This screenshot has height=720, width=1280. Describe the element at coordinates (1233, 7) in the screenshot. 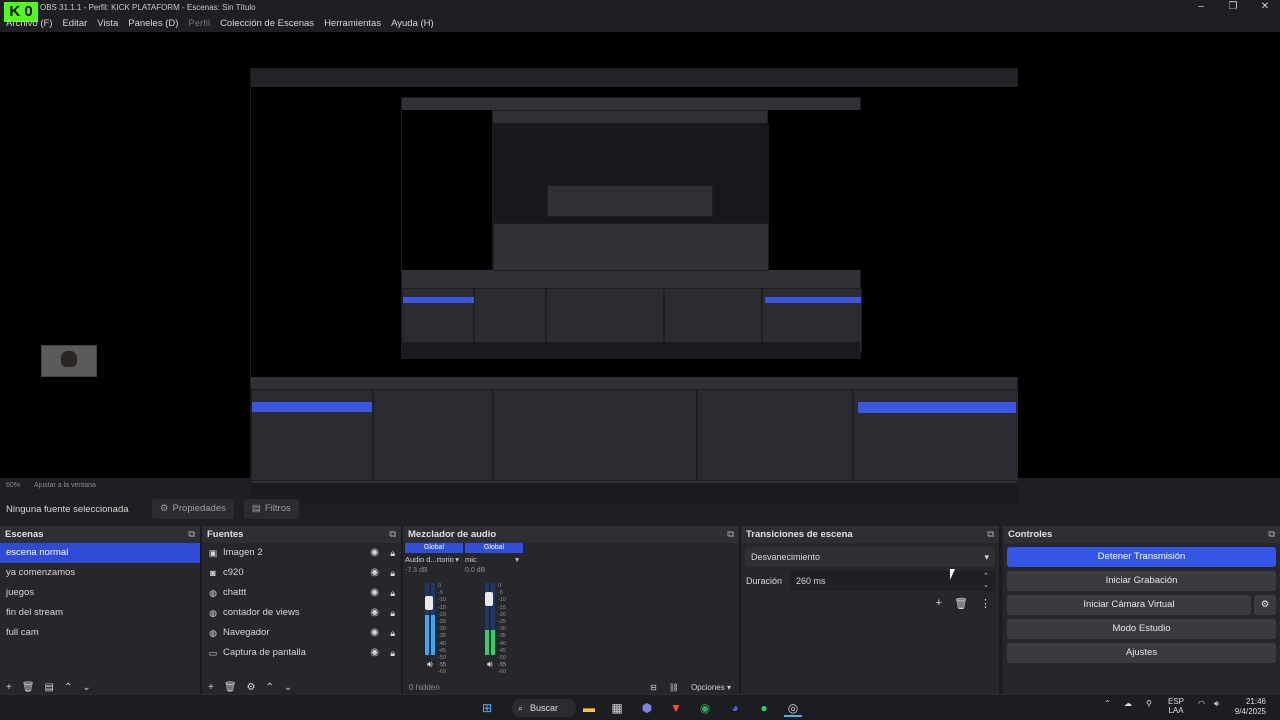

I see `maximize-icon: ❐` at that location.